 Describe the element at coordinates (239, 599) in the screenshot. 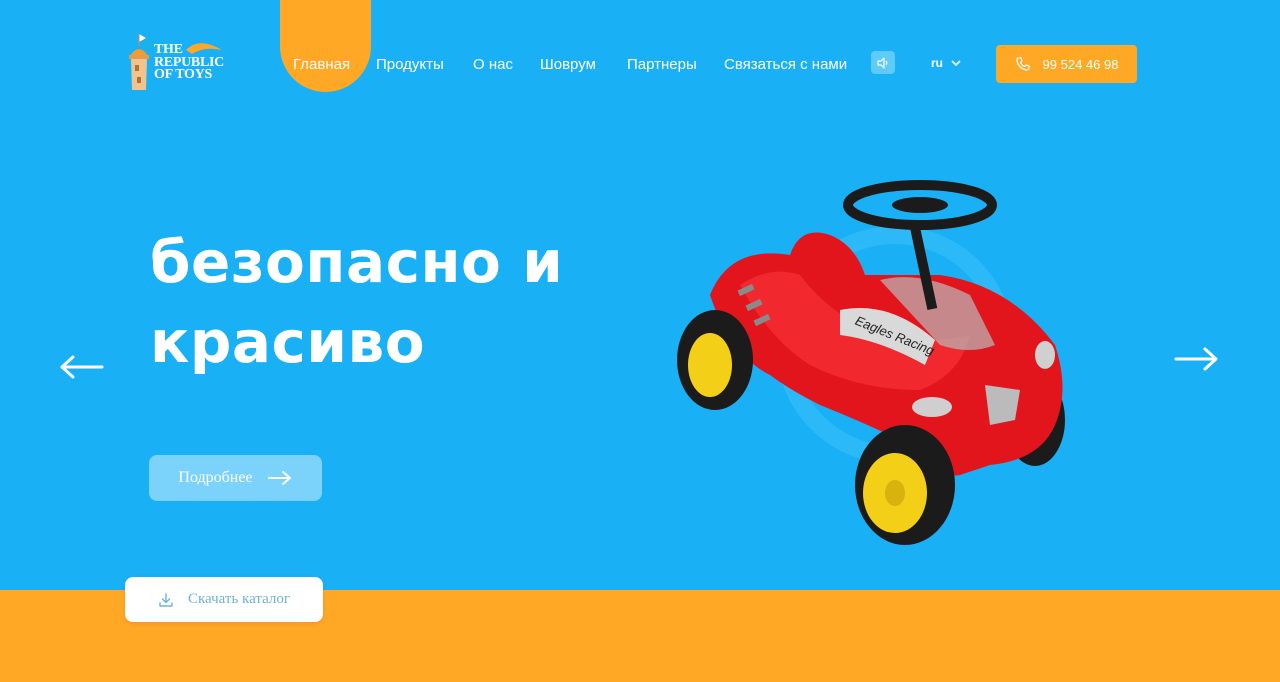

I see `download-catalog-label: Скачать каталог` at that location.